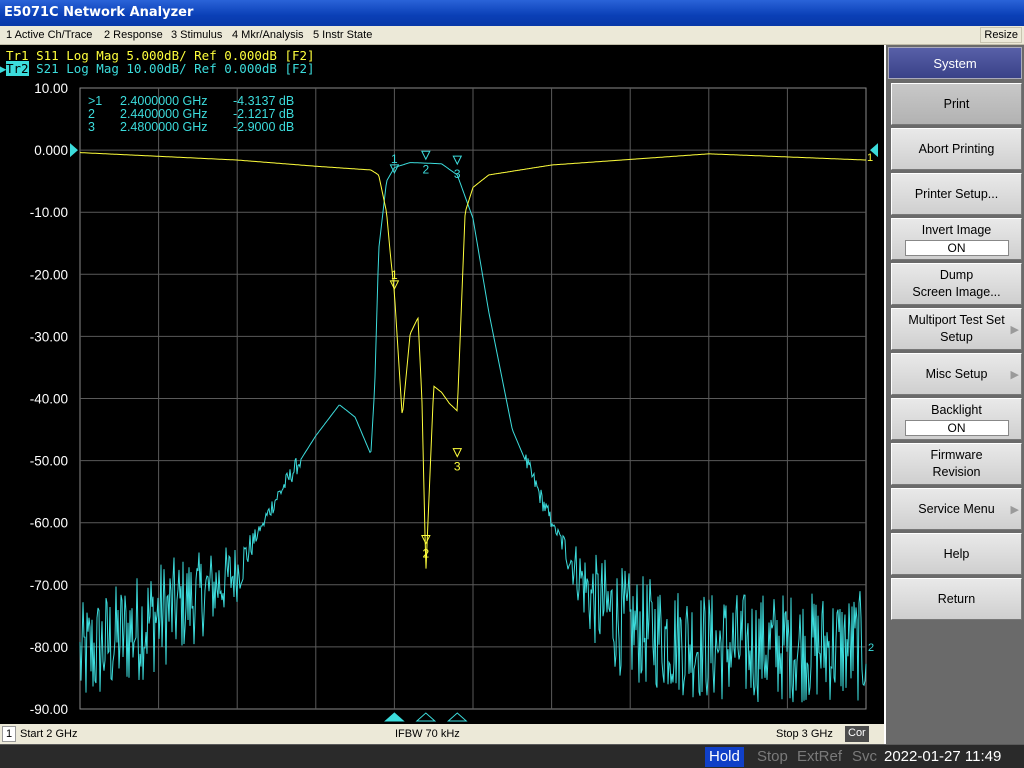 The image size is (1024, 768). Describe the element at coordinates (956, 472) in the screenshot. I see `firmware-line2: Revision` at that location.